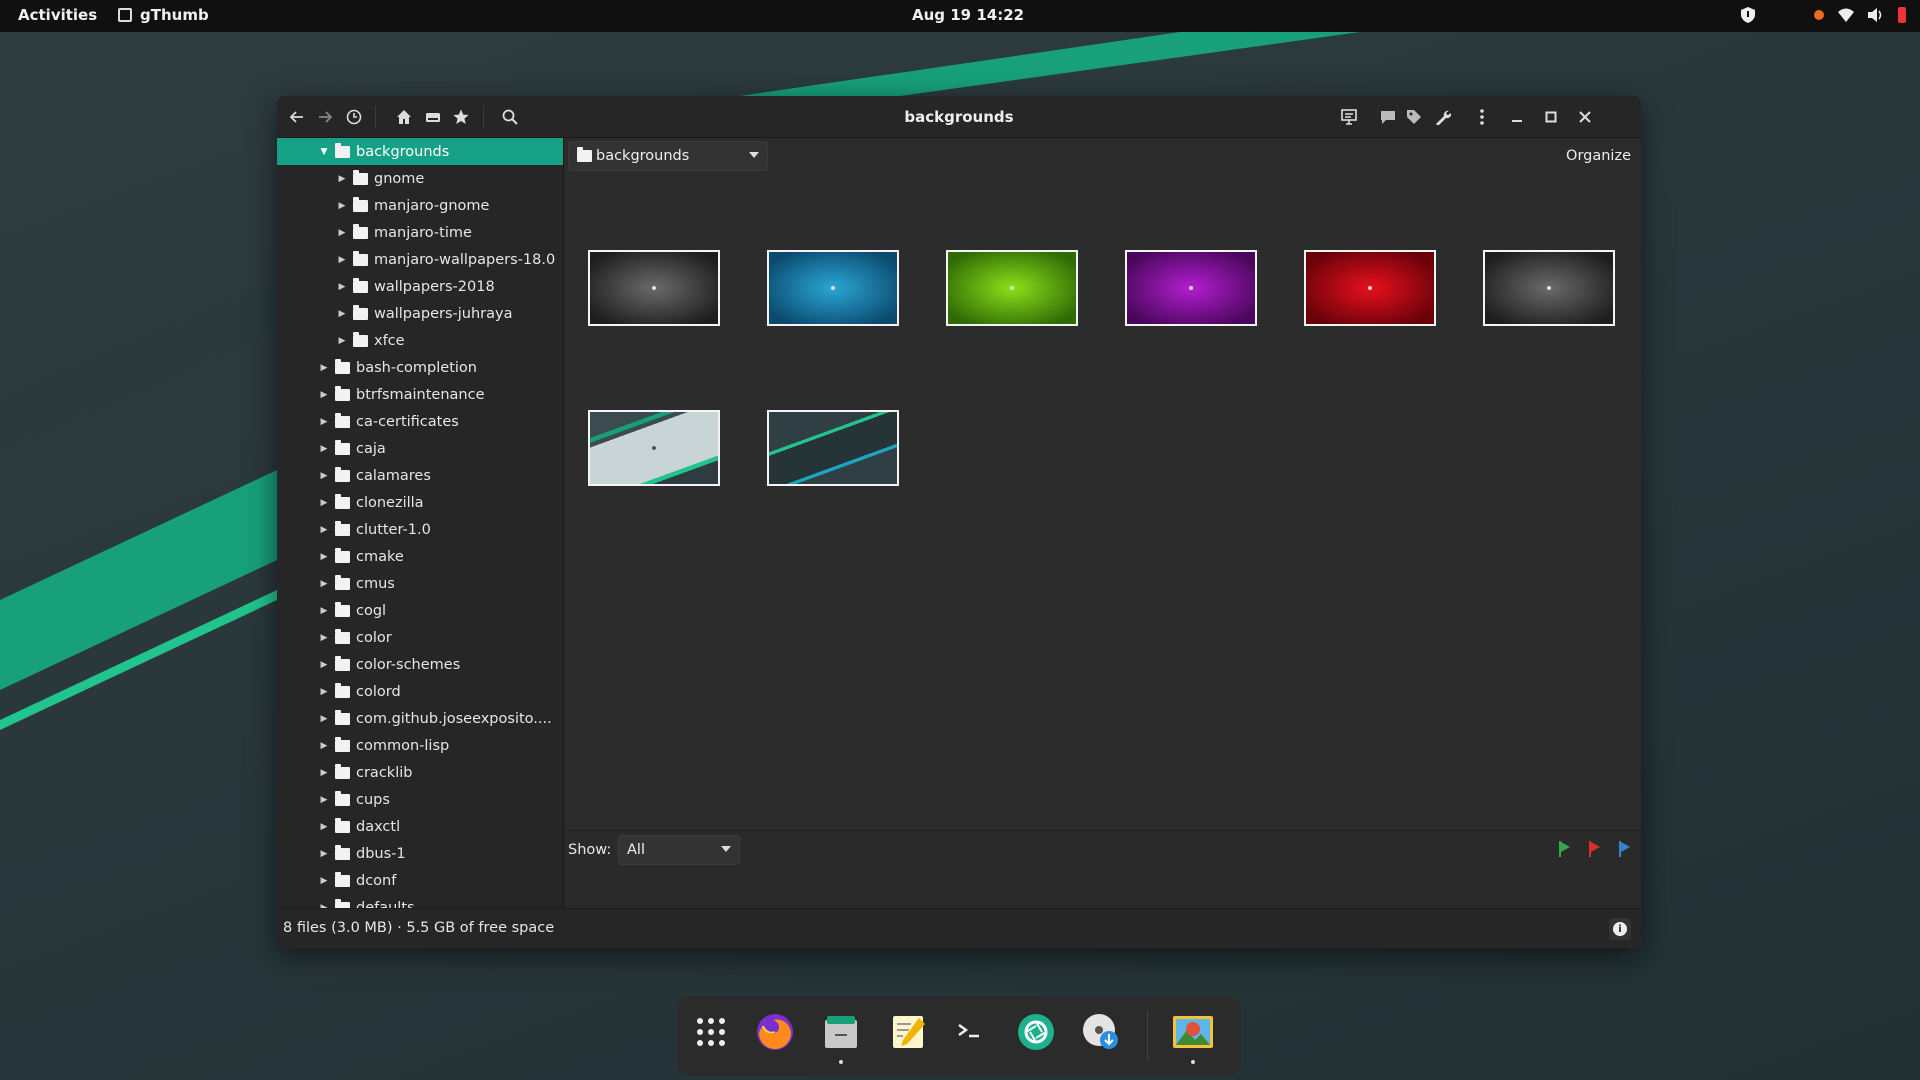 Image resolution: width=1920 pixels, height=1080 pixels. Describe the element at coordinates (324, 152) in the screenshot. I see `expander-open-icon: ▼` at that location.